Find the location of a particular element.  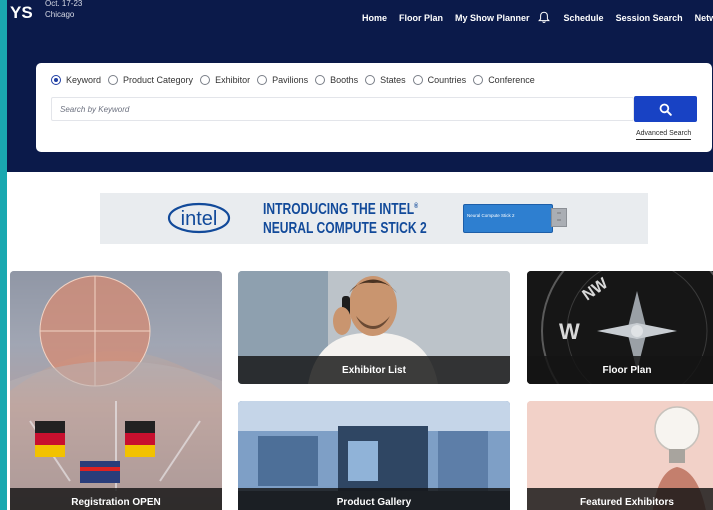

tile-caption: Product Gallery is located at coordinates (374, 499).